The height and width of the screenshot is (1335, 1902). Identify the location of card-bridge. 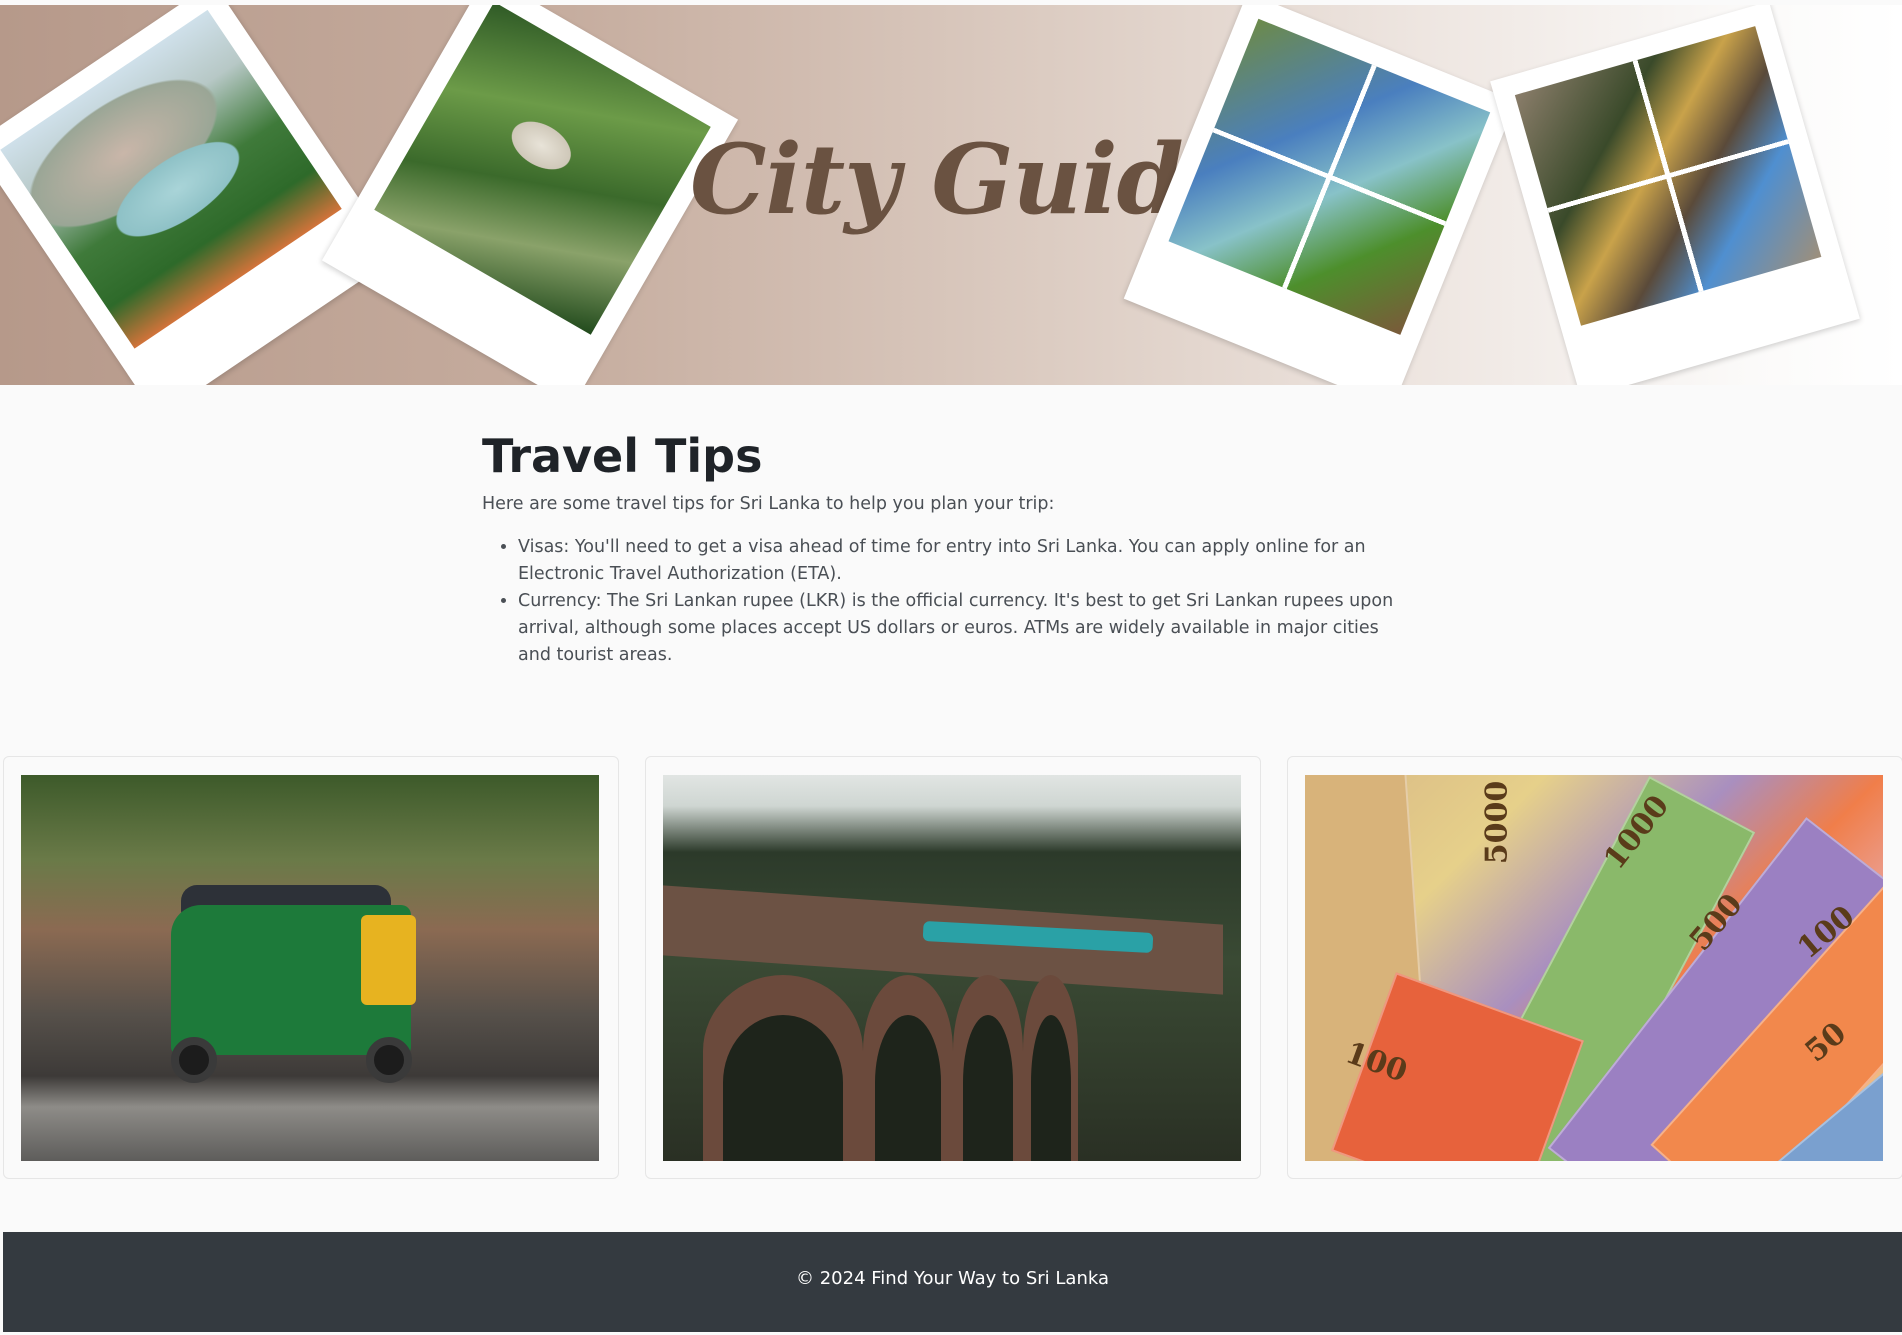
(953, 967).